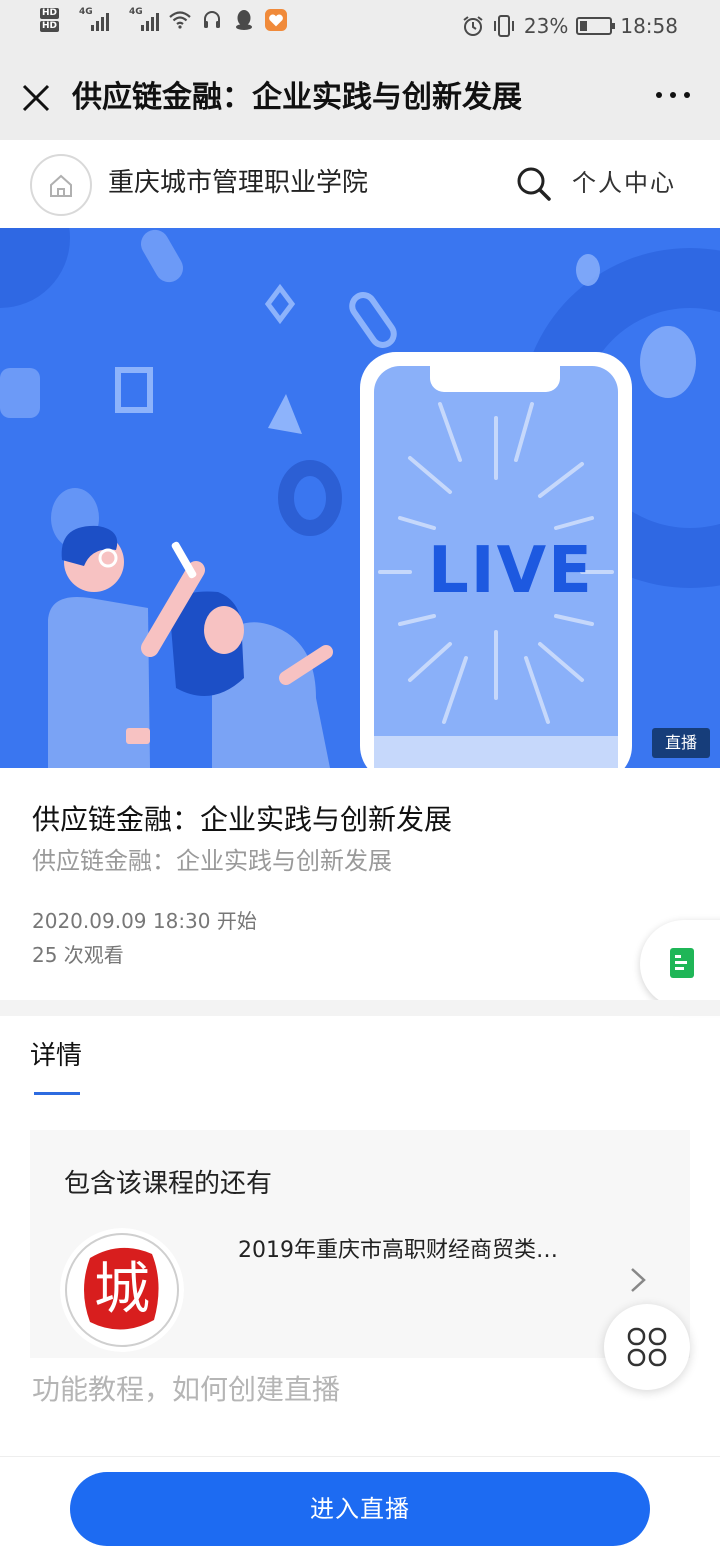 The image size is (720, 1560). Describe the element at coordinates (534, 184) in the screenshot. I see `search-icon` at that location.